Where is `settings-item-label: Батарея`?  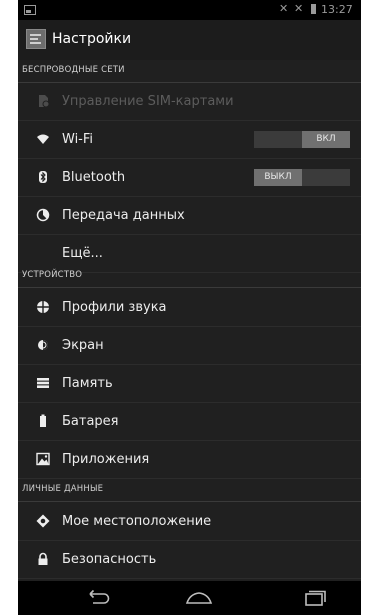 settings-item-label: Батарея is located at coordinates (90, 421).